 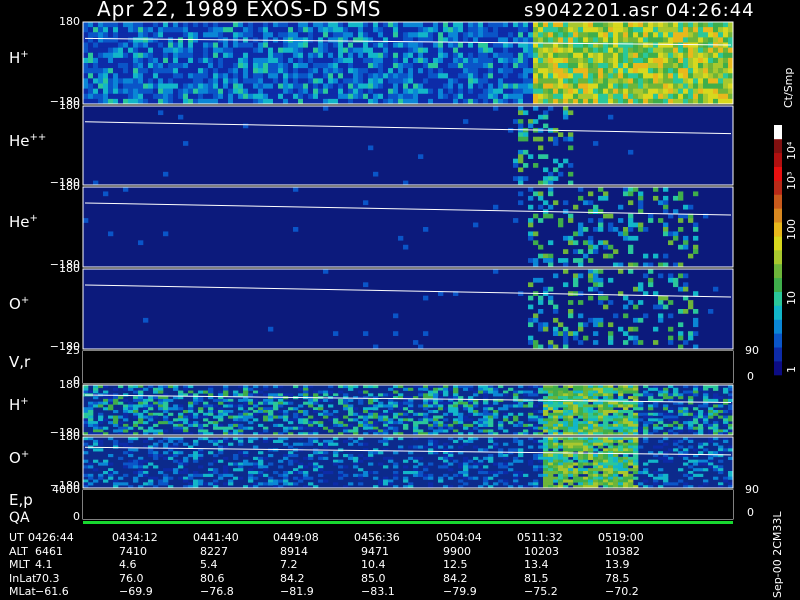 I want to click on ephemeris-row: InLat 70.3 76.0 80.6 84.2 85.0 84.2 81.5 78.5, so click(x=400, y=578).